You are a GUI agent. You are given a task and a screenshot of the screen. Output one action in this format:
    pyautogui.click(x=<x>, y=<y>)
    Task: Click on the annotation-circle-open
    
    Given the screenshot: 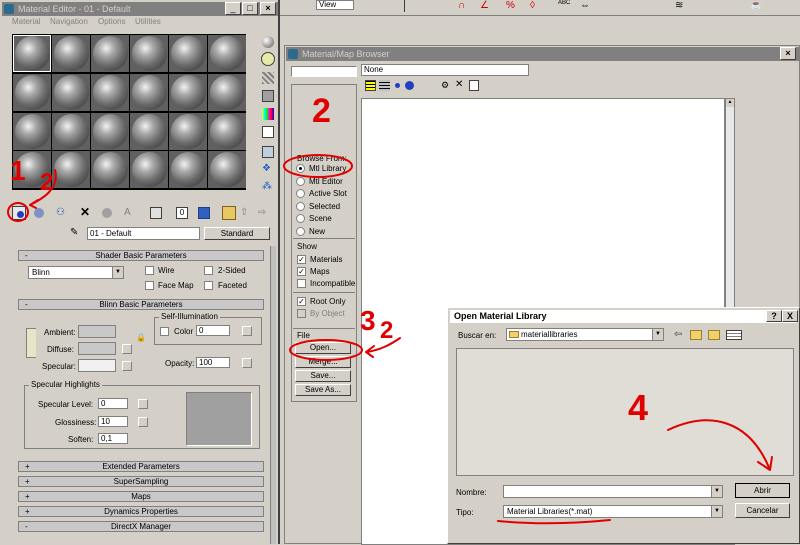 What is the action you would take?
    pyautogui.click(x=326, y=350)
    